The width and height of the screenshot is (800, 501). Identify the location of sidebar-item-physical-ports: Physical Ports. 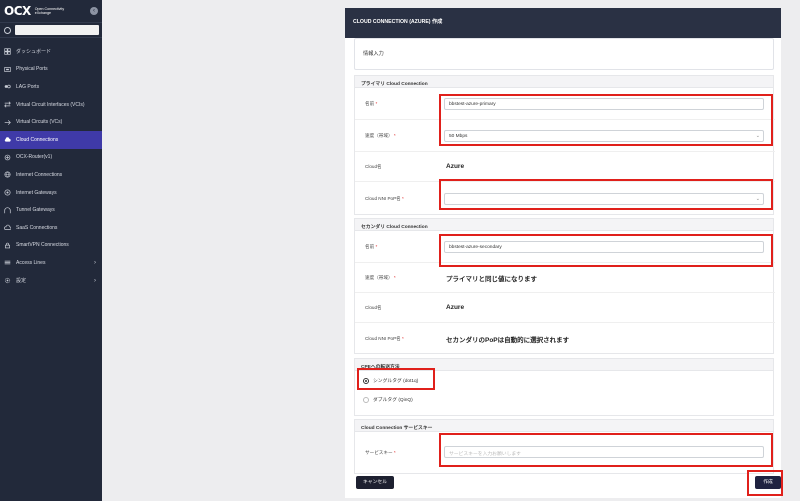
(51, 70).